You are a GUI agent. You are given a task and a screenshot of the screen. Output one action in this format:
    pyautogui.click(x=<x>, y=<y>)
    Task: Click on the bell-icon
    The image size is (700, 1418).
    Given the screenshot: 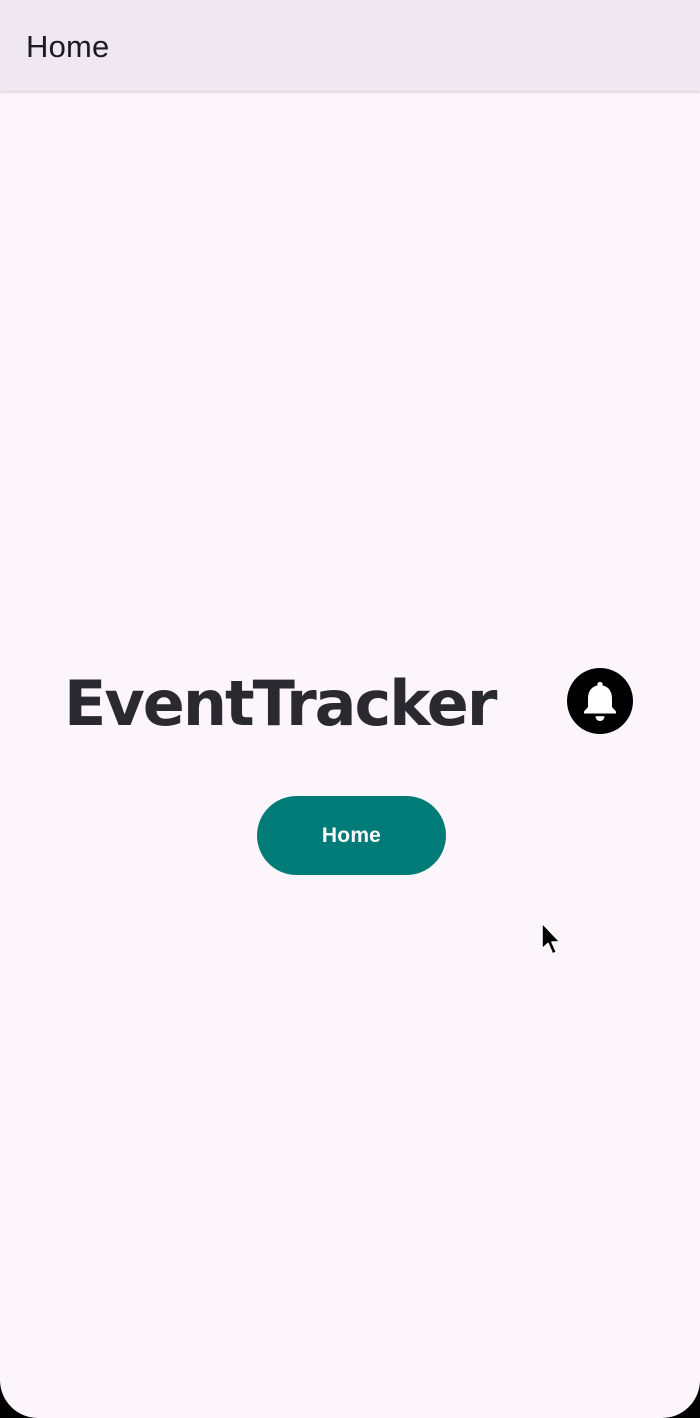 What is the action you would take?
    pyautogui.click(x=600, y=701)
    